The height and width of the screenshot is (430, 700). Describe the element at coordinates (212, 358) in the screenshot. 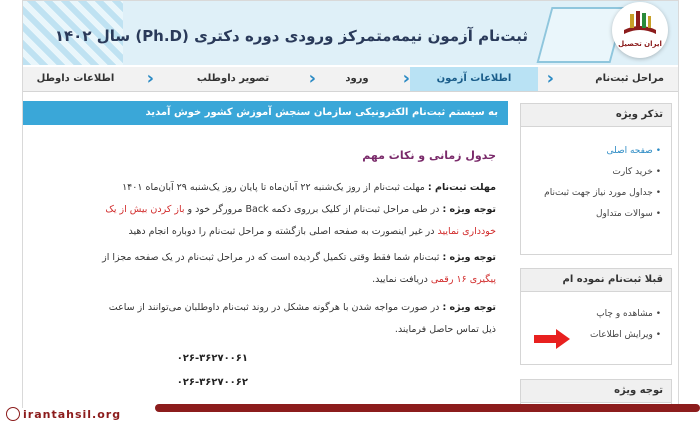

I see `phone-number: ۰۲۶-۳۶۲۷۰۰۶۱` at that location.